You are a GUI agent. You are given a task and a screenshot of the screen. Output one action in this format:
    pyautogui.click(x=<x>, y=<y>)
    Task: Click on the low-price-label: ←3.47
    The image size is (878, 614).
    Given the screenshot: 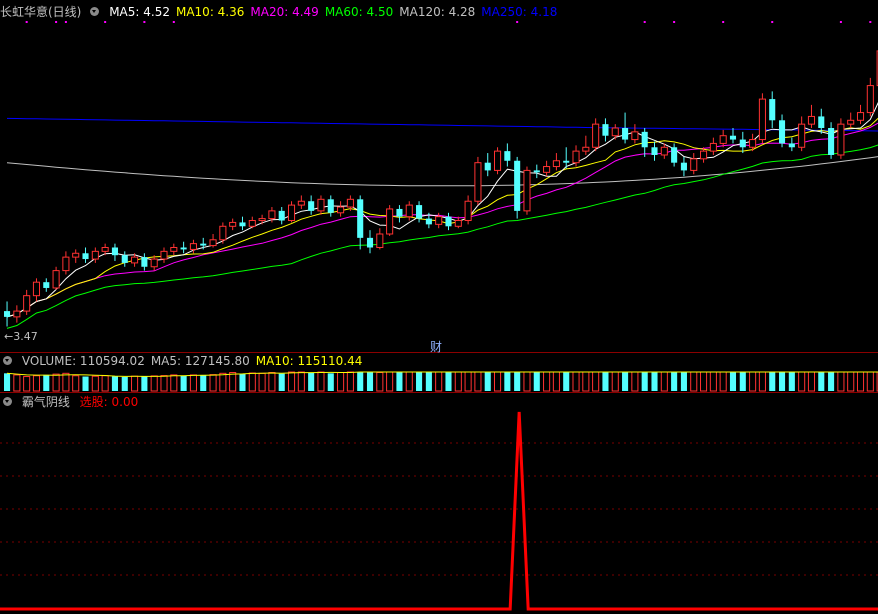 What is the action you would take?
    pyautogui.click(x=21, y=336)
    